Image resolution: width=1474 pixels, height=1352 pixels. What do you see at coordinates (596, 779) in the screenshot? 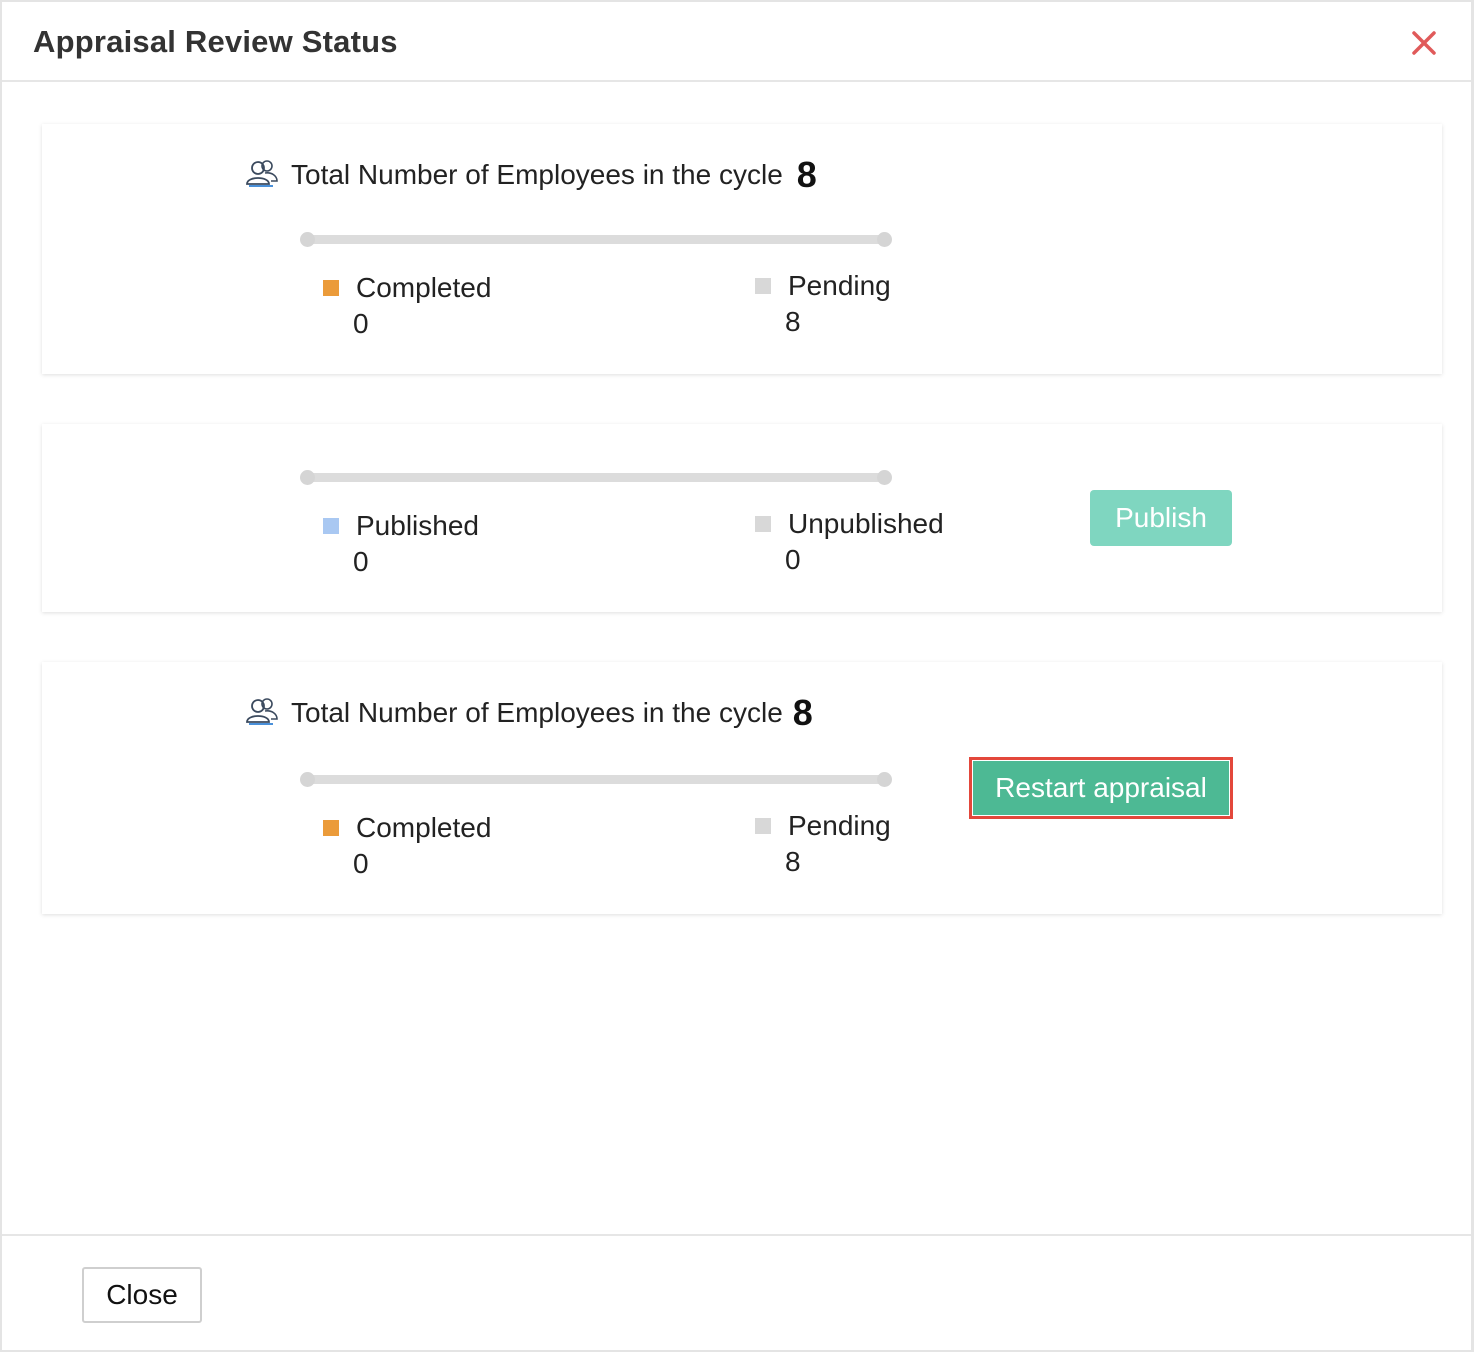
I see `restart-progress-bar` at bounding box center [596, 779].